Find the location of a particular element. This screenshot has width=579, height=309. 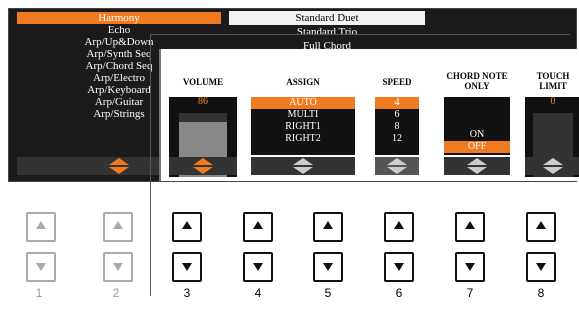

button-1-up is located at coordinates (41, 227).